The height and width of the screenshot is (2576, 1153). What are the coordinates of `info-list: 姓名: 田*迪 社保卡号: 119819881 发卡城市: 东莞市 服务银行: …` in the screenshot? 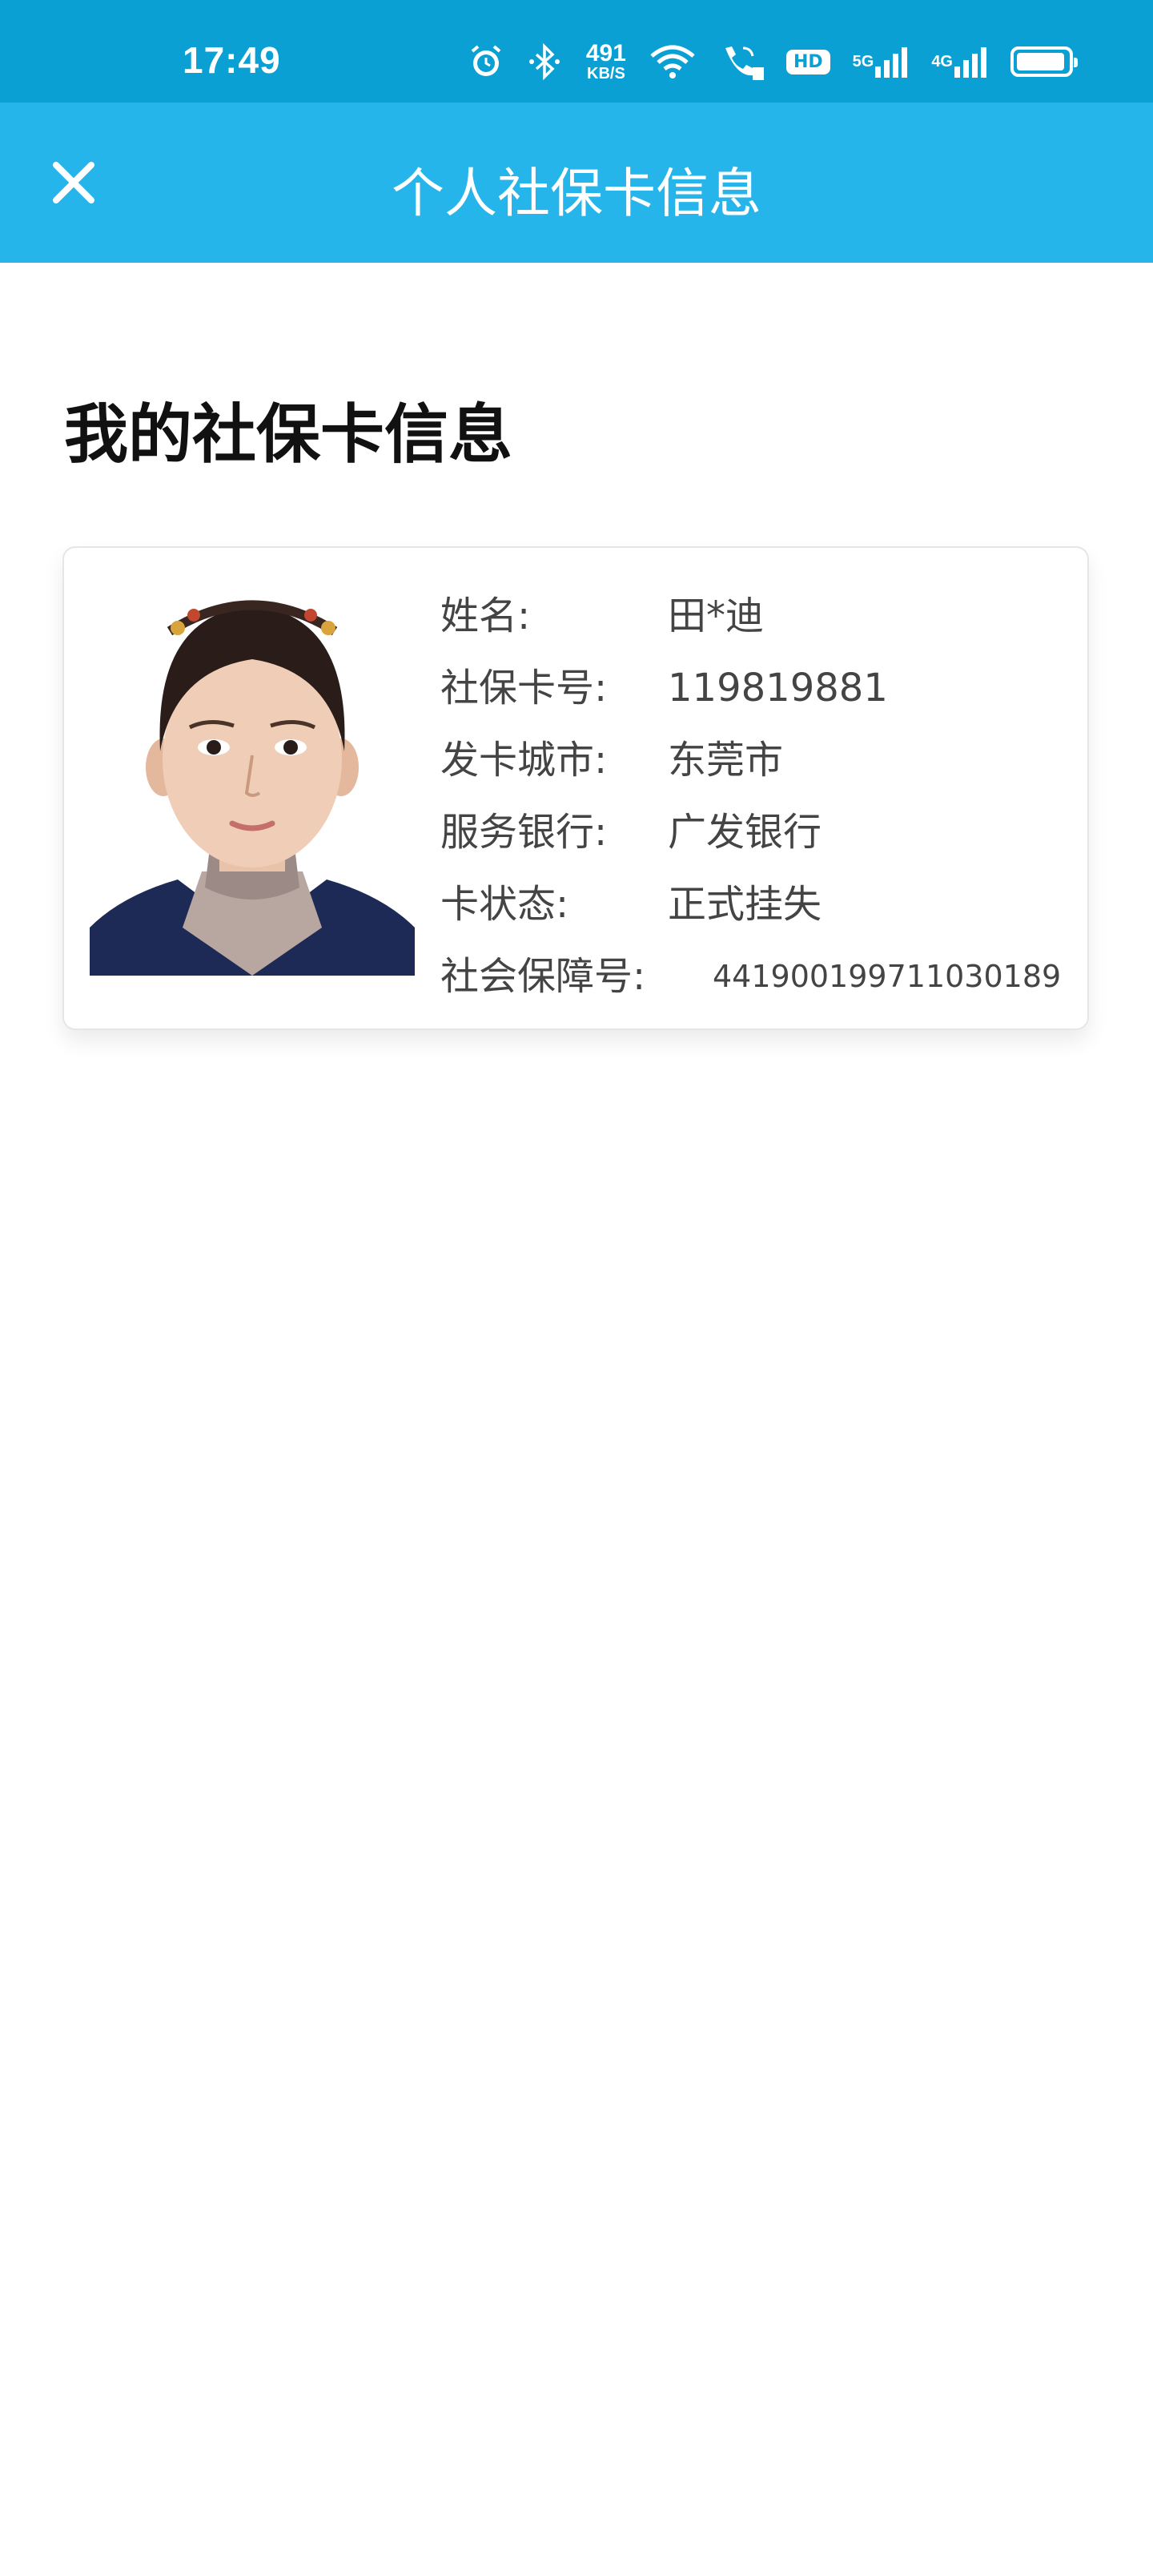 It's located at (755, 796).